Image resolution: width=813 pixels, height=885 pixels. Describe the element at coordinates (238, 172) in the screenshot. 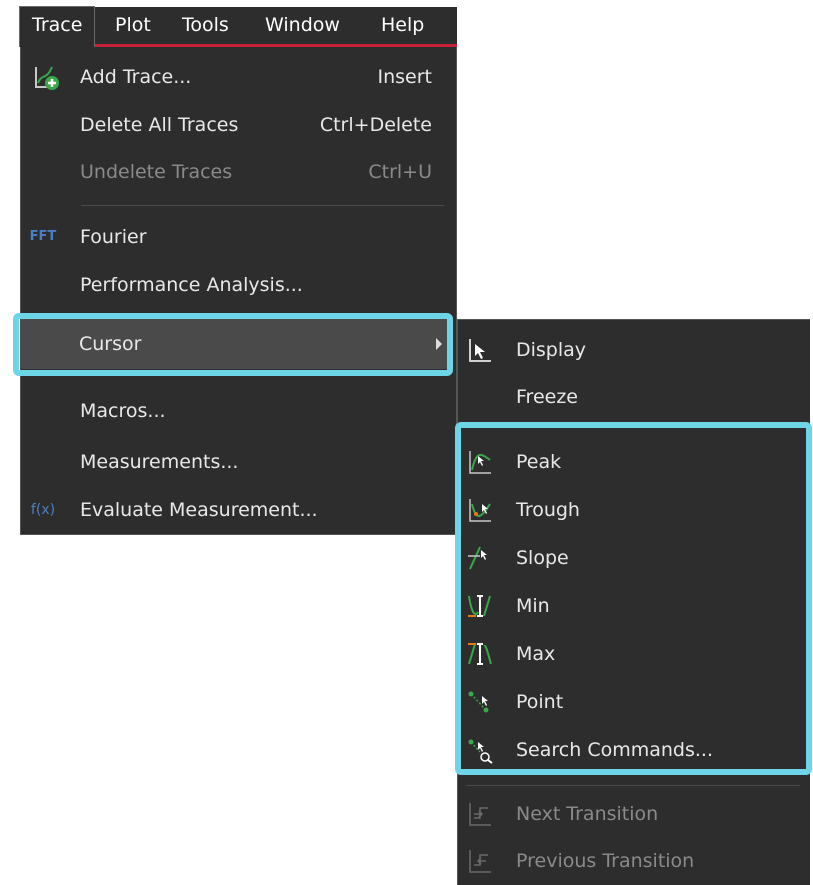

I see `menu-item-undelete-traces: Undelete Traces Ctrl+U` at that location.